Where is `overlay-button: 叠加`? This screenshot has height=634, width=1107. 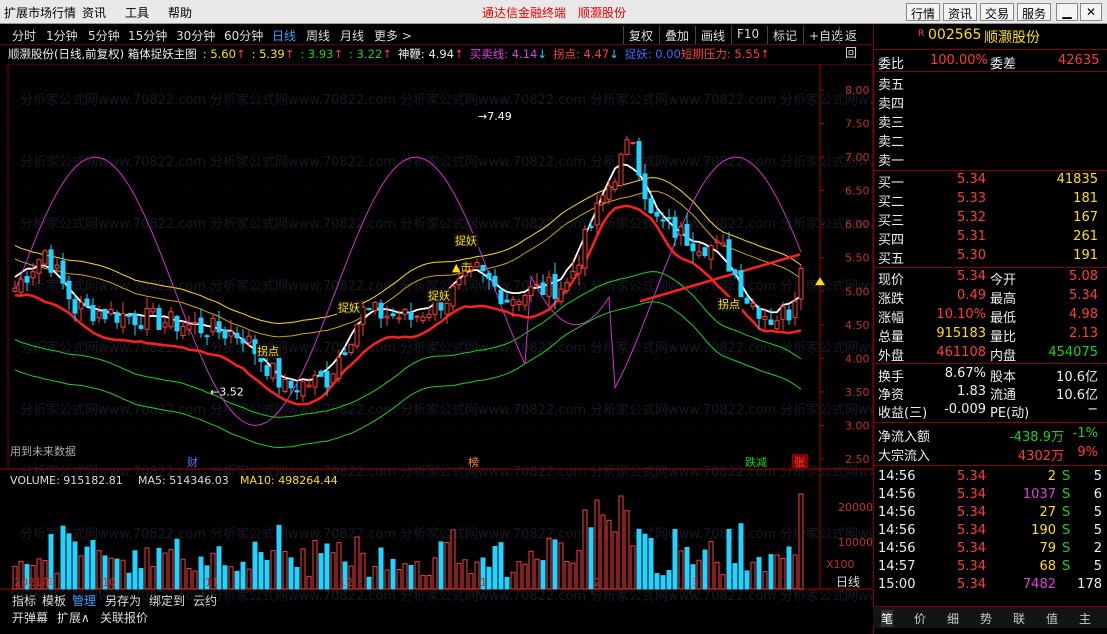
overlay-button: 叠加 is located at coordinates (676, 35).